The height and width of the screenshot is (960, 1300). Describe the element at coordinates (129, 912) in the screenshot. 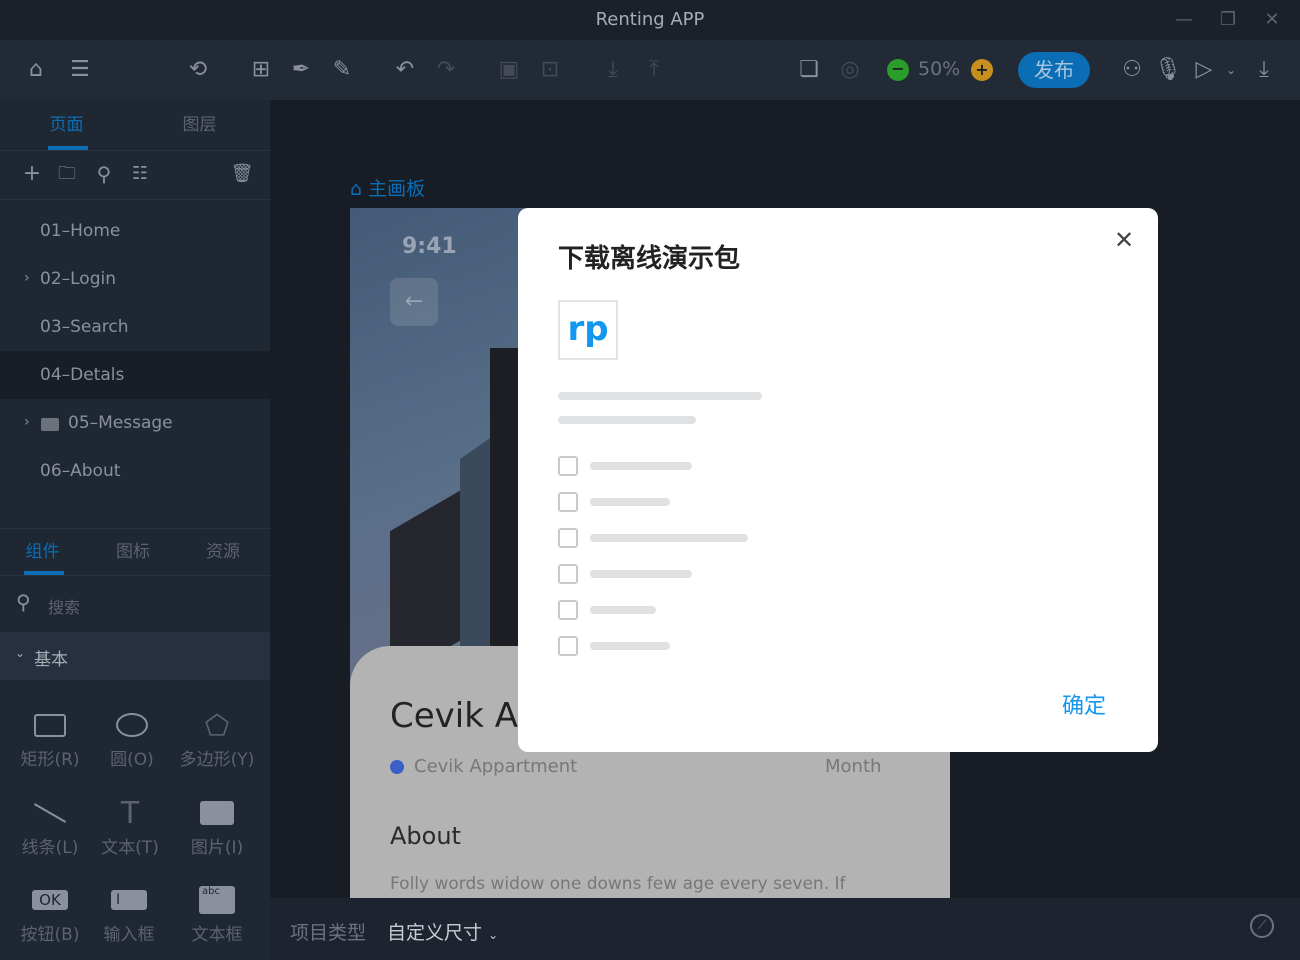

I see `component-input: I 输入框` at that location.